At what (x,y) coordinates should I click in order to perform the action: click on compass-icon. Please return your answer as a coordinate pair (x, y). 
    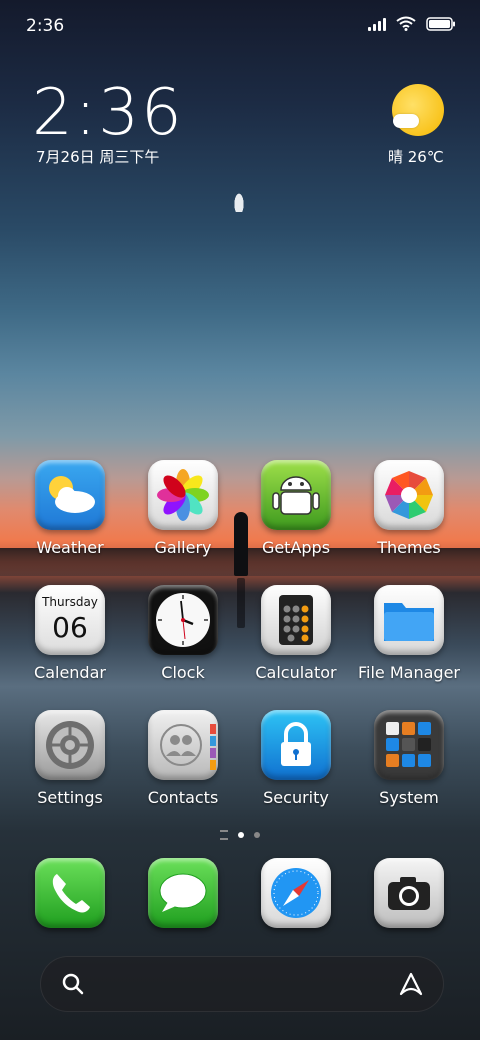
    Looking at the image, I should click on (296, 893).